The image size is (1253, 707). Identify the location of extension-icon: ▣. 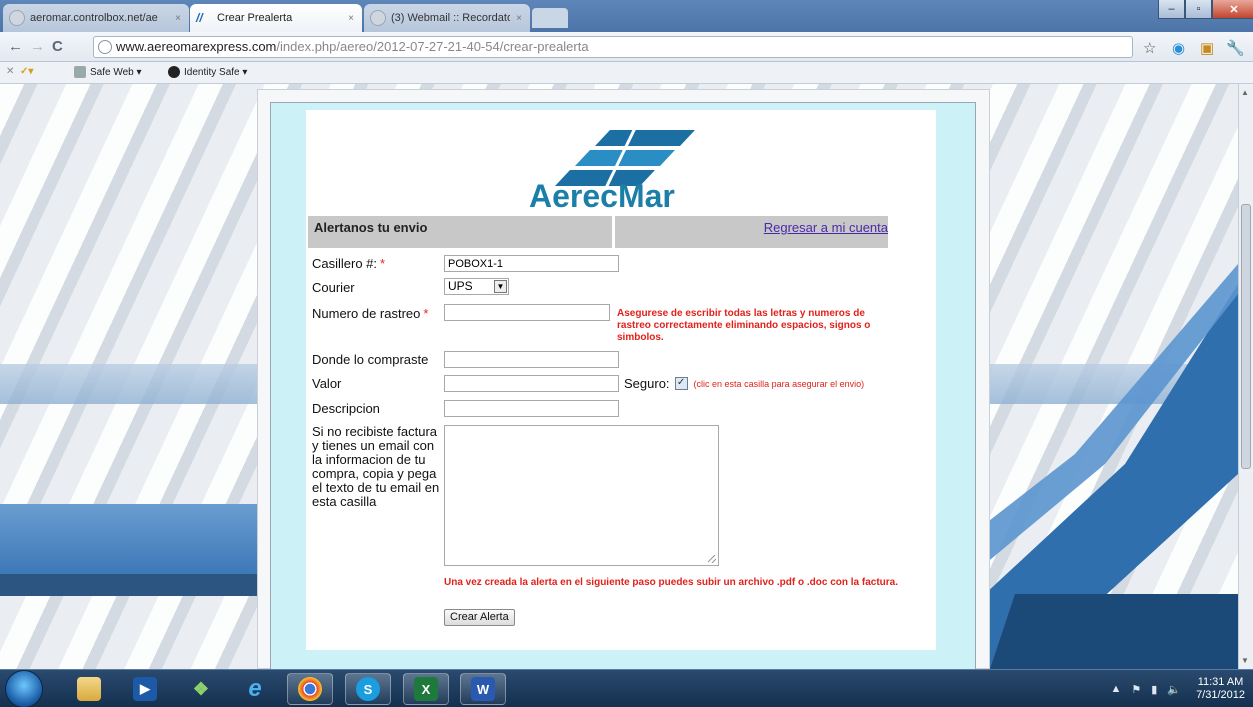
(1207, 48).